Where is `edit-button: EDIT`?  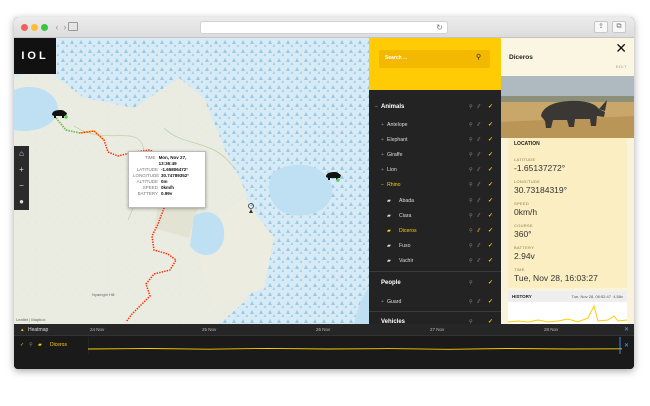 edit-button: EDIT is located at coordinates (621, 66).